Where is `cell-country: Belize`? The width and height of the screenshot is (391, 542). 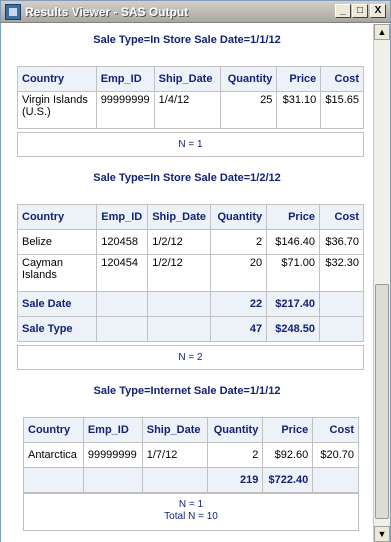
cell-country: Belize is located at coordinates (57, 242).